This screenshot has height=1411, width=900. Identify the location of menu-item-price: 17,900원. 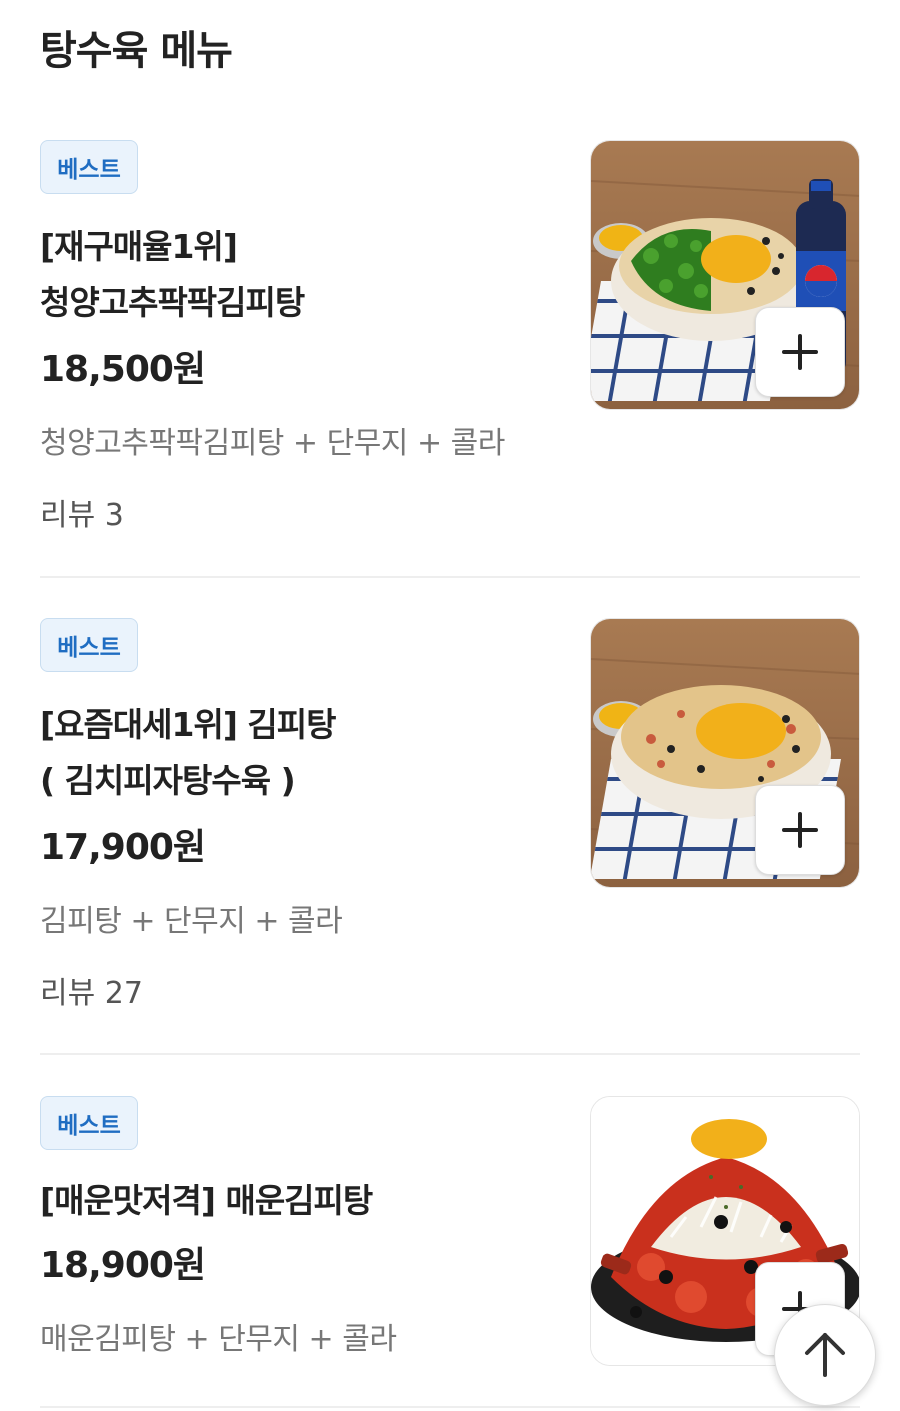
(123, 847).